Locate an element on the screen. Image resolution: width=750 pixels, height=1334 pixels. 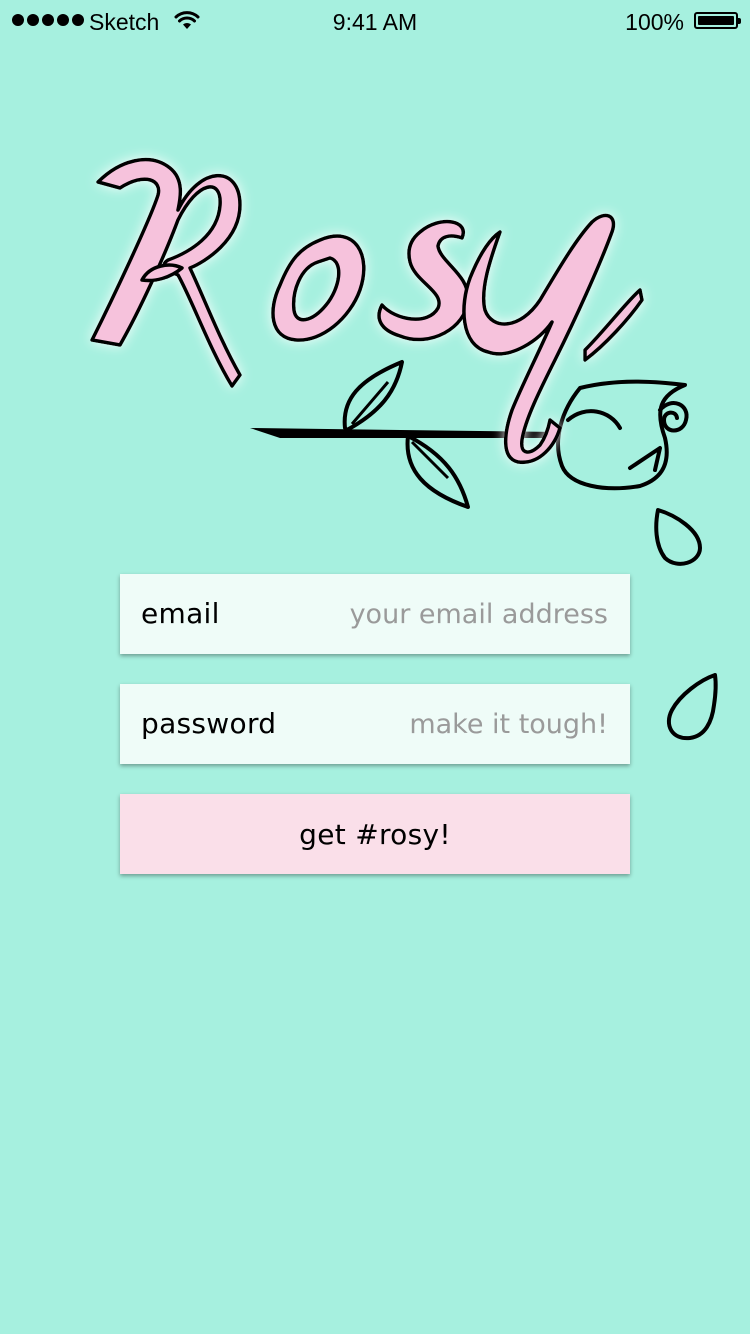
email-label: email is located at coordinates (180, 613).